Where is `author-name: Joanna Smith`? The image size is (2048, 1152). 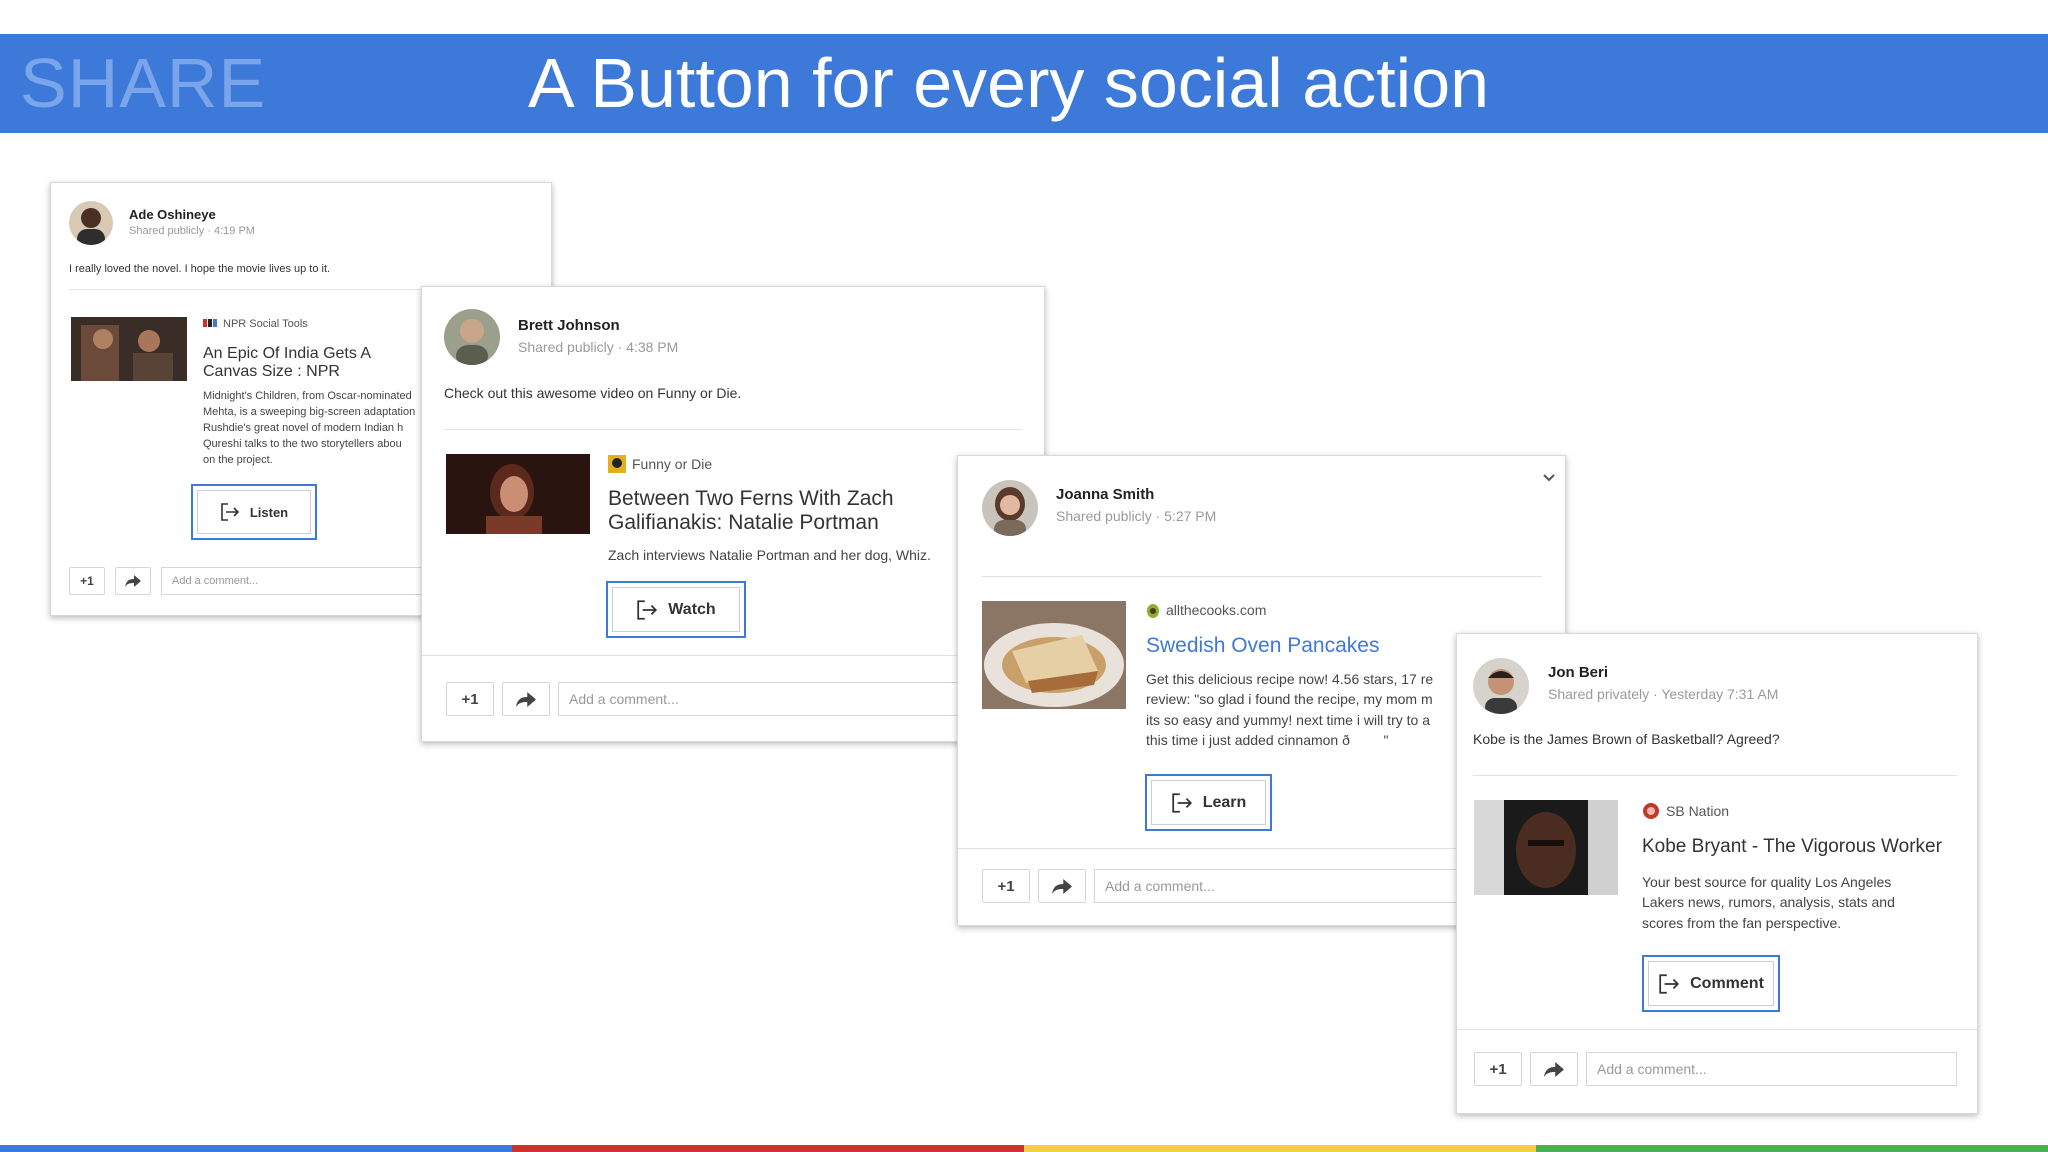
author-name: Joanna Smith is located at coordinates (1105, 494).